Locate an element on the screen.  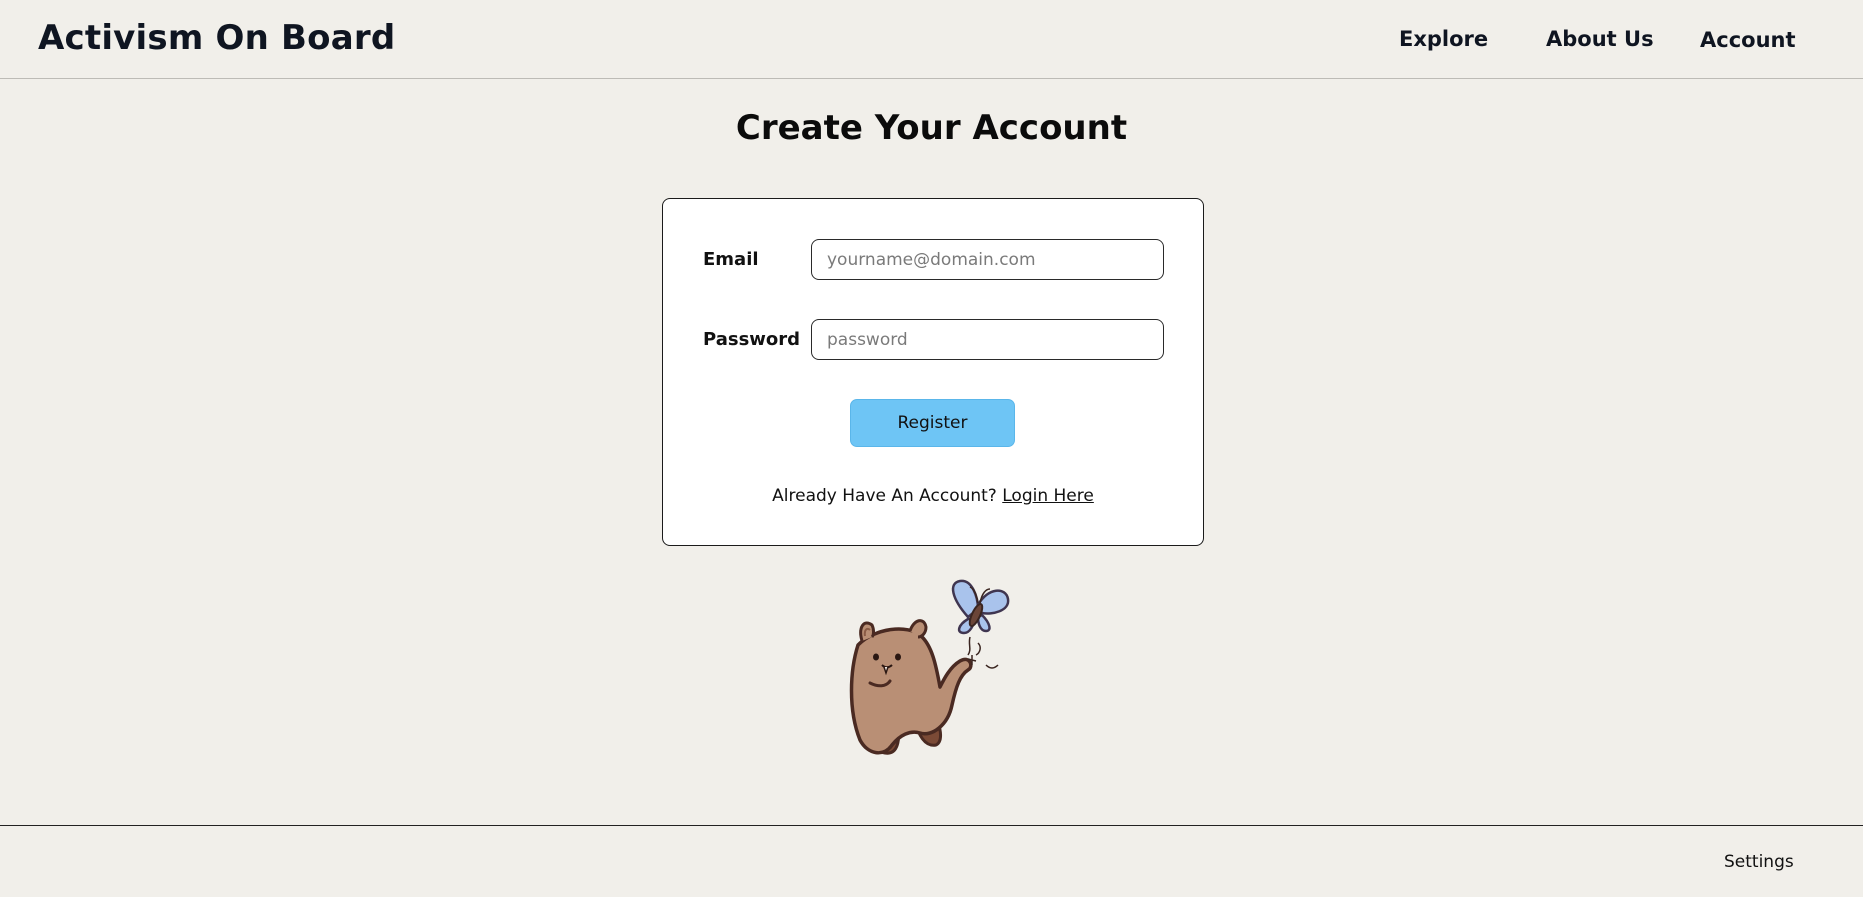
register-button: Register is located at coordinates (932, 423).